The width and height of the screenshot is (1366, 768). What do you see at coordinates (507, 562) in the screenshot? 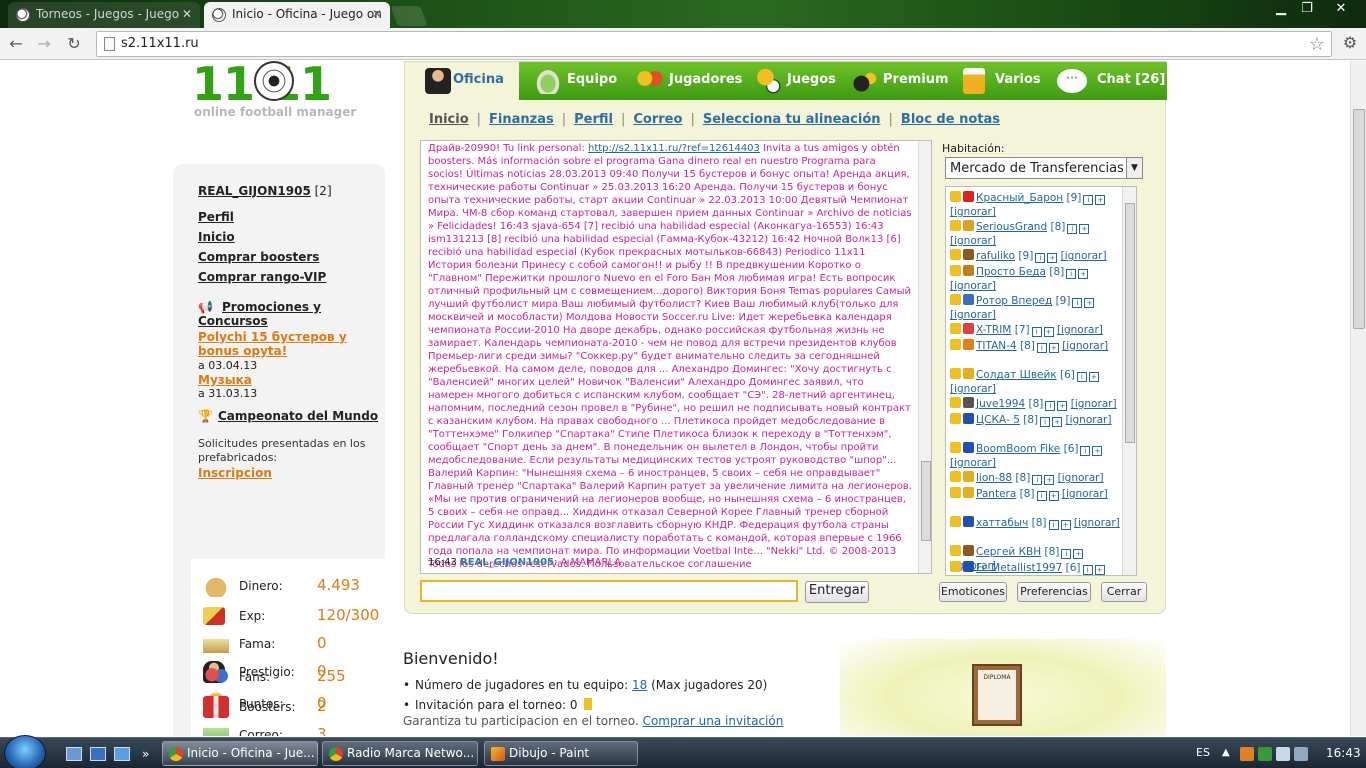
I see `chat-username: REAL_GIJON1905` at bounding box center [507, 562].